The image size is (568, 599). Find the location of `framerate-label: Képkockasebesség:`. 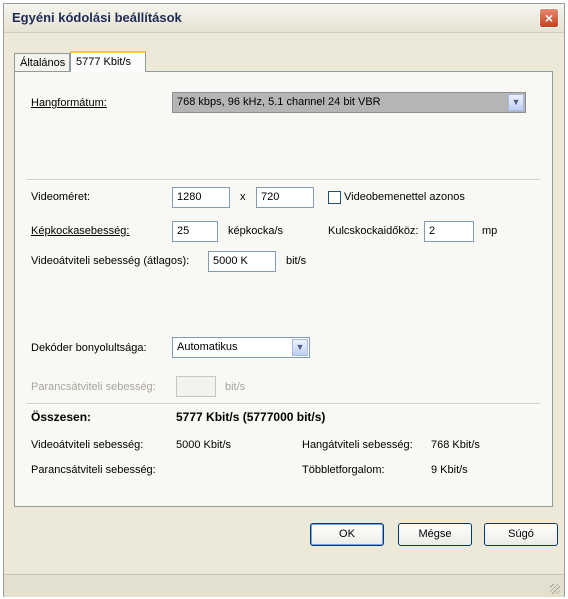

framerate-label: Képkockasebesség: is located at coordinates (80, 231).